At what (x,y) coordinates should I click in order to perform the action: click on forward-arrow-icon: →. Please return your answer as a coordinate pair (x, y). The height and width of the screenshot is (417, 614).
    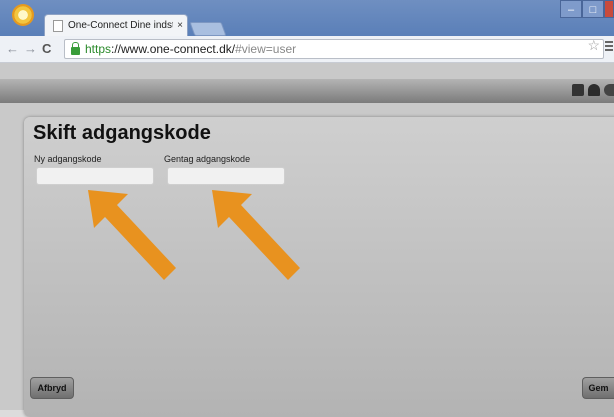
    Looking at the image, I should click on (30, 48).